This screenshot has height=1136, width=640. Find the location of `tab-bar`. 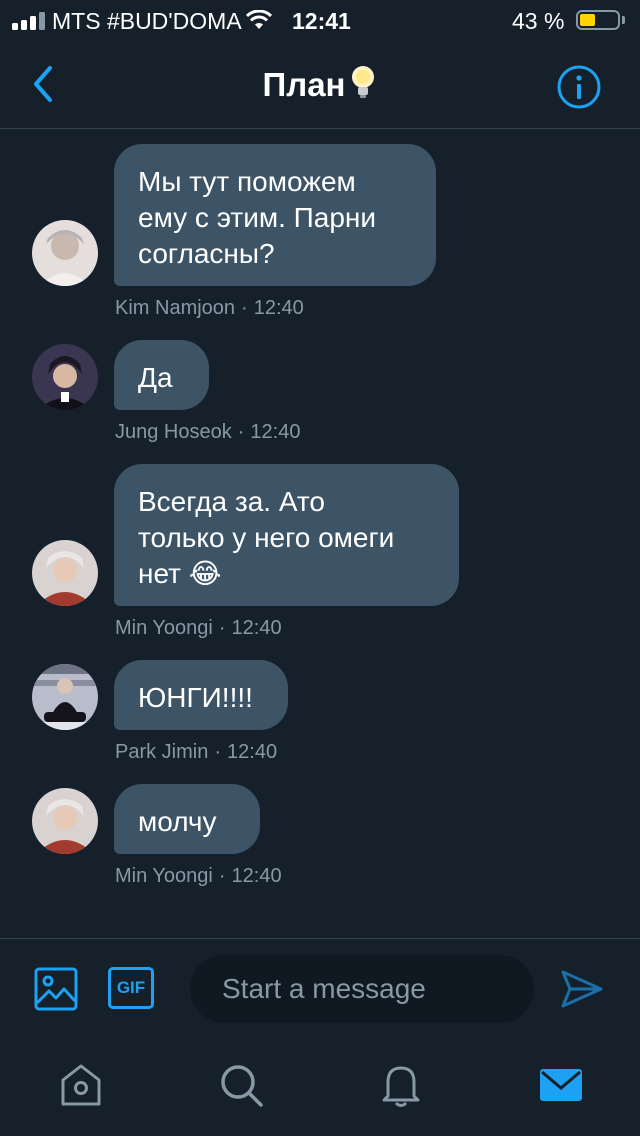

tab-bar is located at coordinates (320, 1088).